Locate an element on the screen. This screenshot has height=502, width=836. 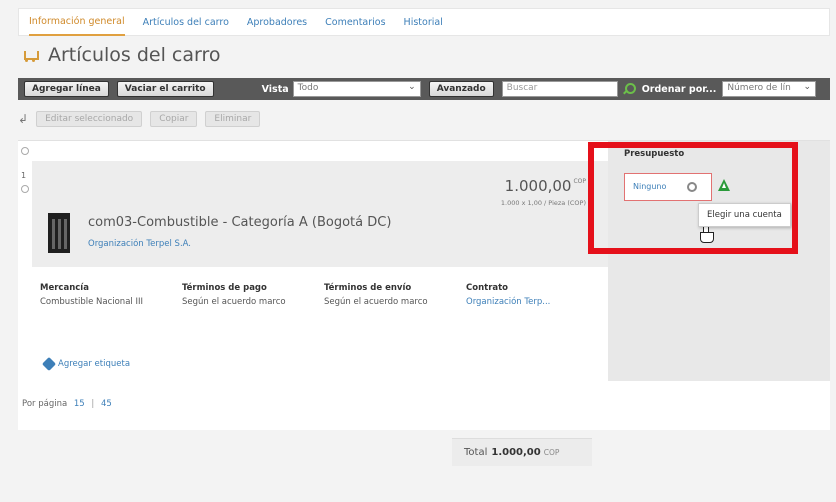
delete-button: Eliminar is located at coordinates (233, 119).